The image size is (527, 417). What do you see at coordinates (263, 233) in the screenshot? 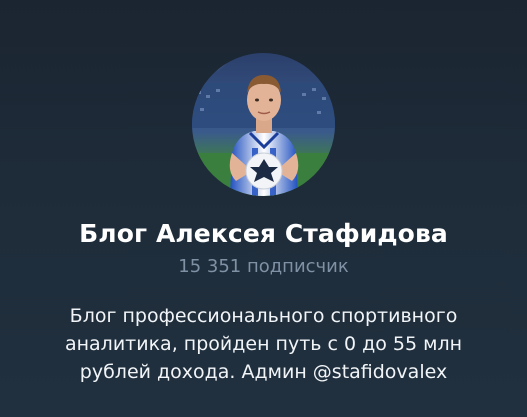
I see `channel-title: Блог Алексея Стафидова` at bounding box center [263, 233].